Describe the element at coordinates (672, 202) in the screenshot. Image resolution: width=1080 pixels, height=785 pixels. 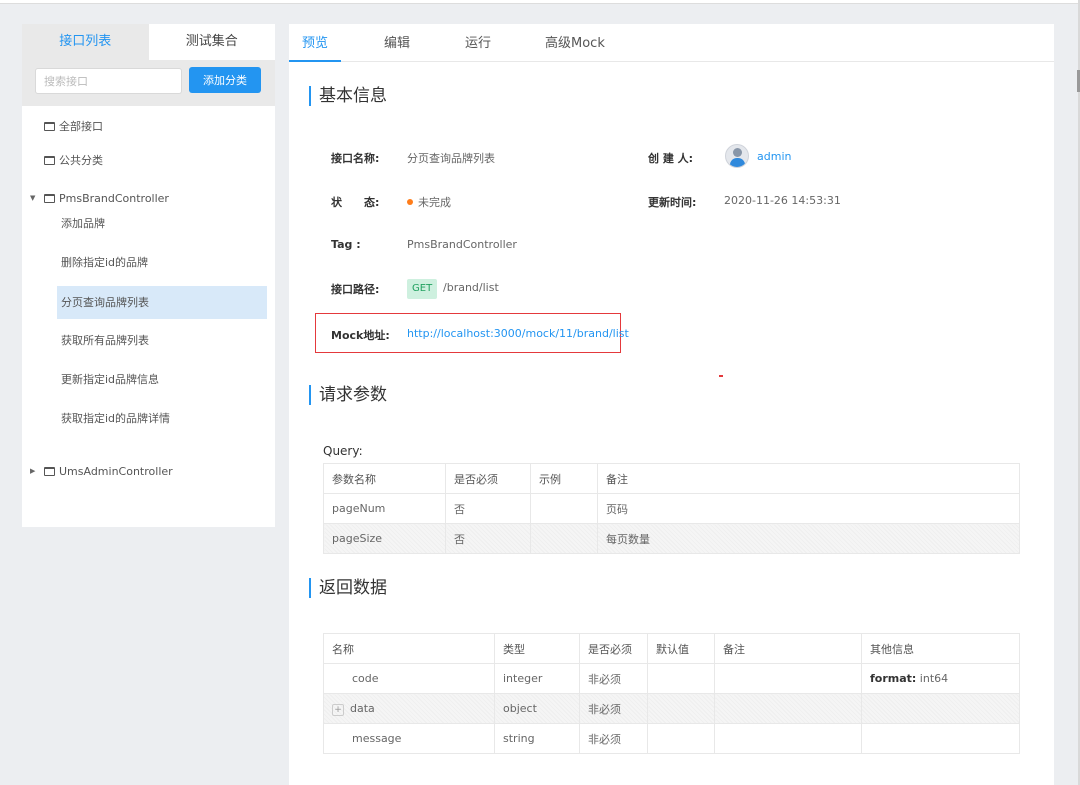
I see `label-updated-time: 更新时间:` at that location.